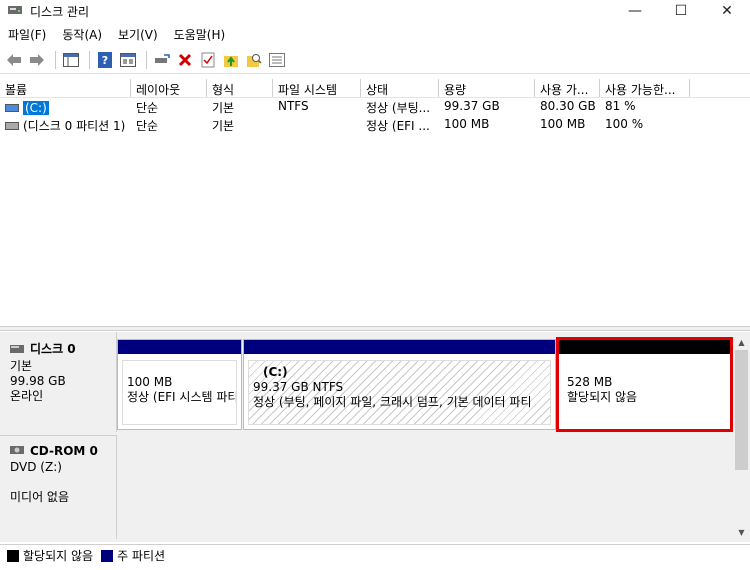 This screenshot has height=570, width=750. Describe the element at coordinates (293, 106) in the screenshot. I see `volume-filesystem: NTFS` at that location.